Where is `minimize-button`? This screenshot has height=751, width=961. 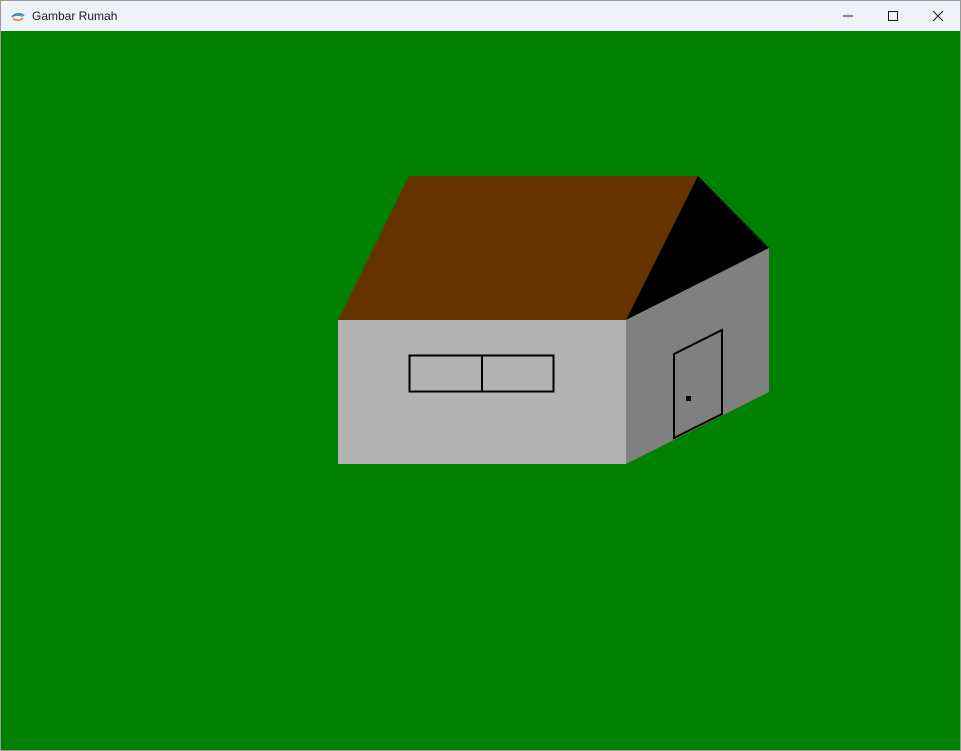 minimize-button is located at coordinates (848, 16).